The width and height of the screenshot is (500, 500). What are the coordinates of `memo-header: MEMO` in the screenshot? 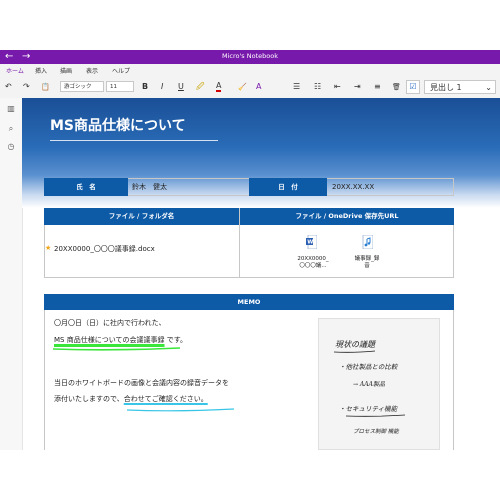 It's located at (249, 302).